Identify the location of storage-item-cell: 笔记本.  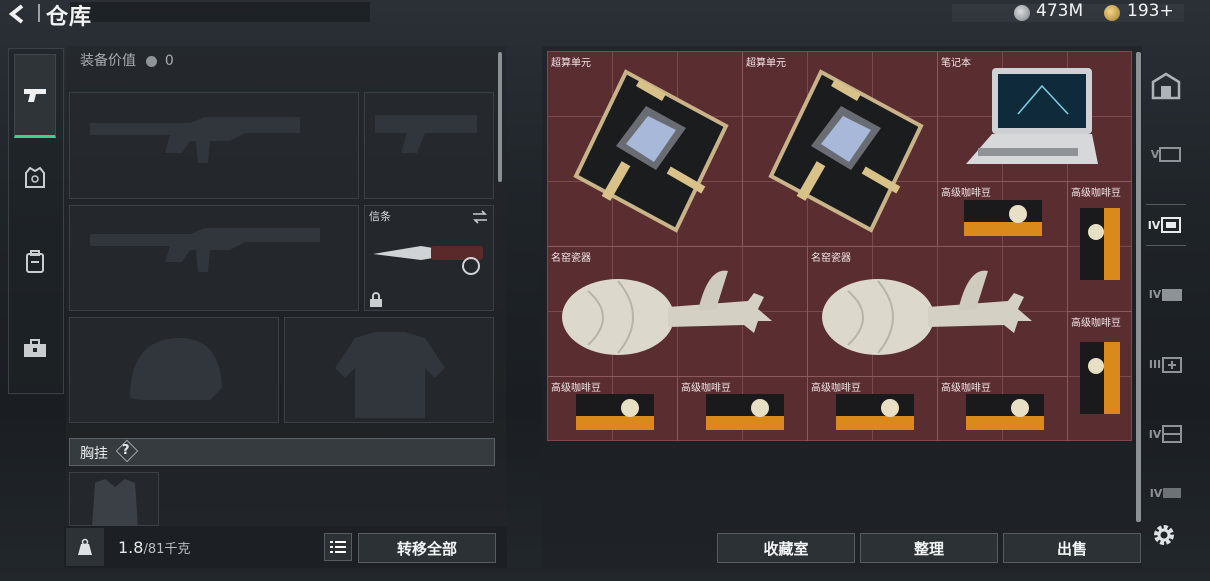
(1035, 117).